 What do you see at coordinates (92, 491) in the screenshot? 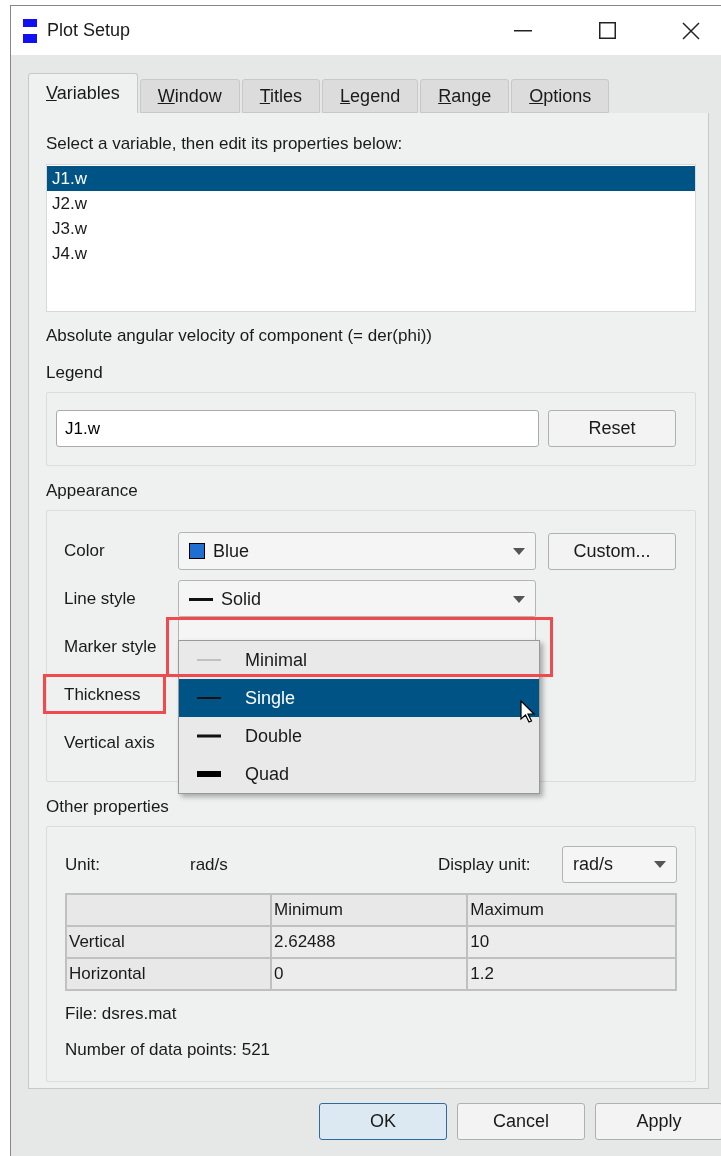
I see `group-title: Appearance` at bounding box center [92, 491].